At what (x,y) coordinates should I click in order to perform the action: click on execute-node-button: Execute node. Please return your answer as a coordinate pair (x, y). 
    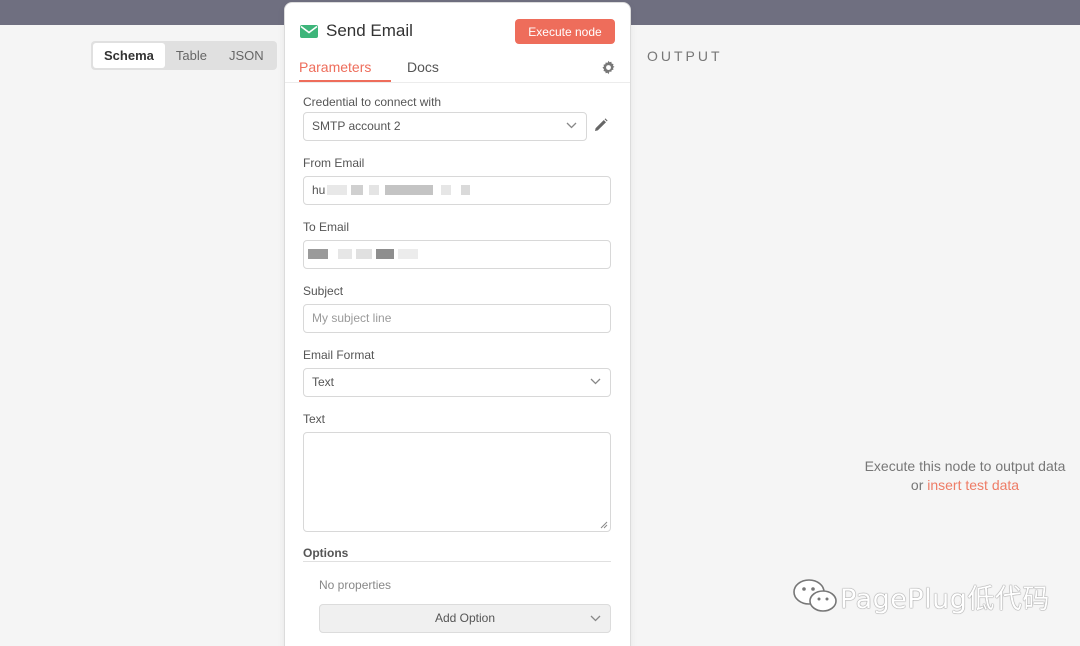
    Looking at the image, I should click on (565, 31).